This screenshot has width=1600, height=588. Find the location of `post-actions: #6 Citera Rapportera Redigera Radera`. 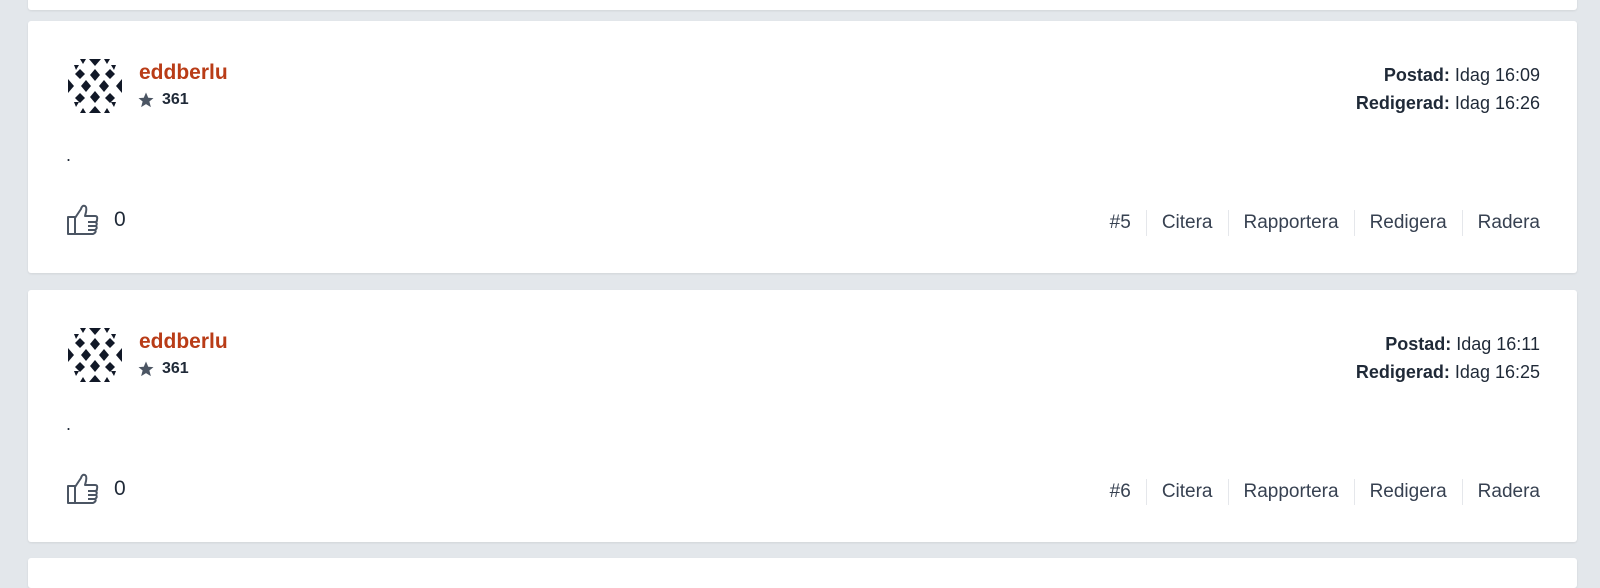

post-actions: #6 Citera Rapportera Redigera Radera is located at coordinates (1317, 492).